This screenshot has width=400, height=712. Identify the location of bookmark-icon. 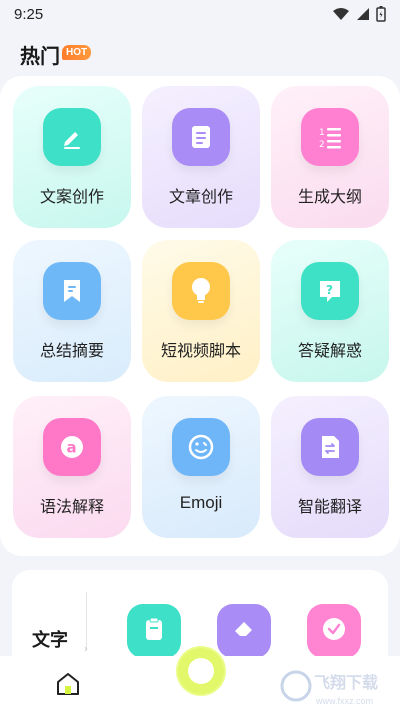
(72, 291).